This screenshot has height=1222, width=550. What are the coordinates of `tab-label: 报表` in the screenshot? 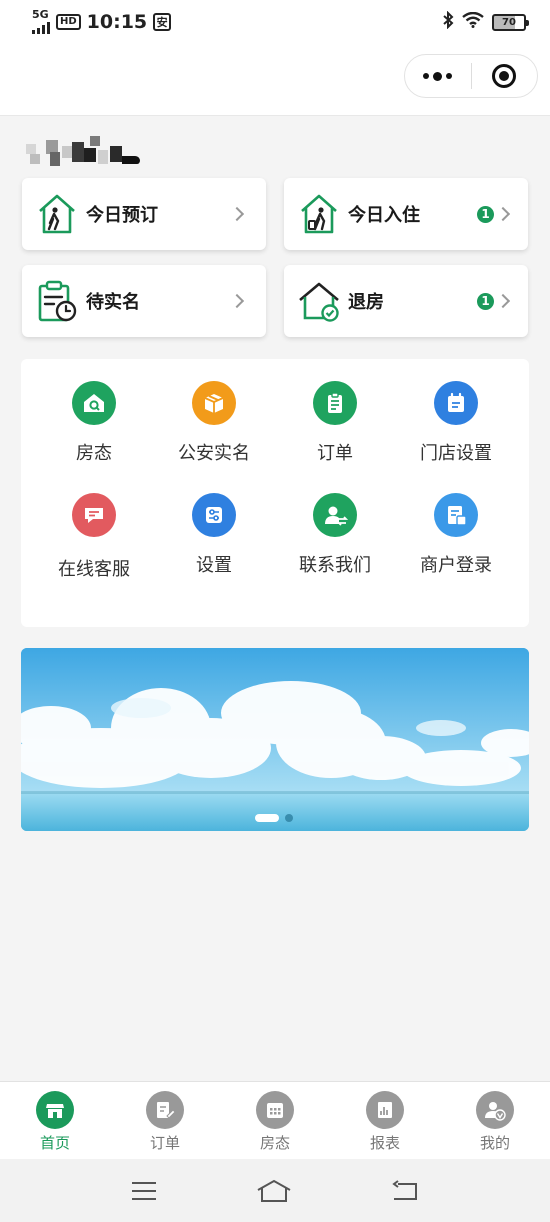 It's located at (384, 1143).